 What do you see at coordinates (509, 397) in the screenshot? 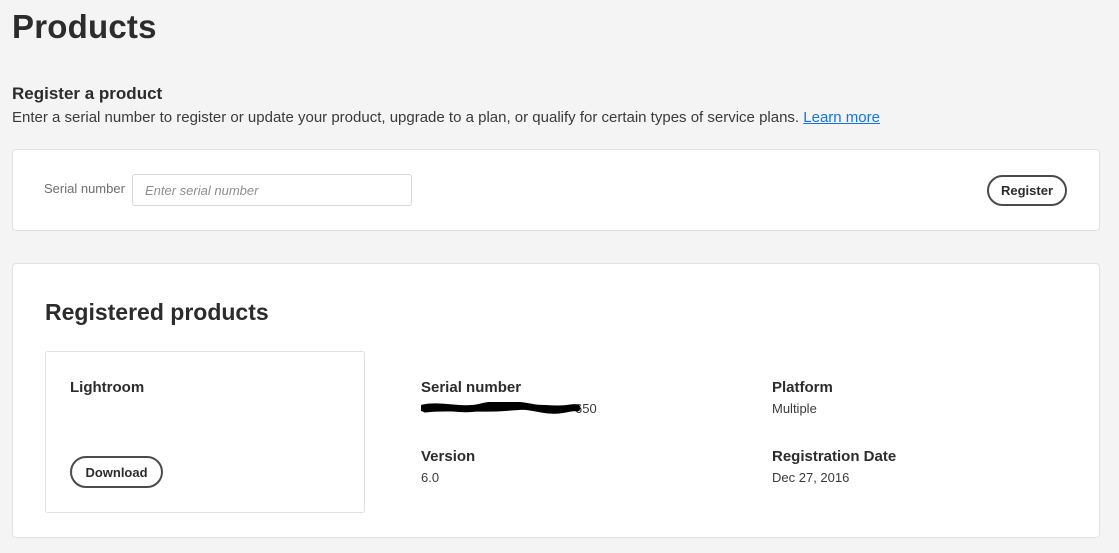
I see `product-serial-number: Serial number 650` at bounding box center [509, 397].